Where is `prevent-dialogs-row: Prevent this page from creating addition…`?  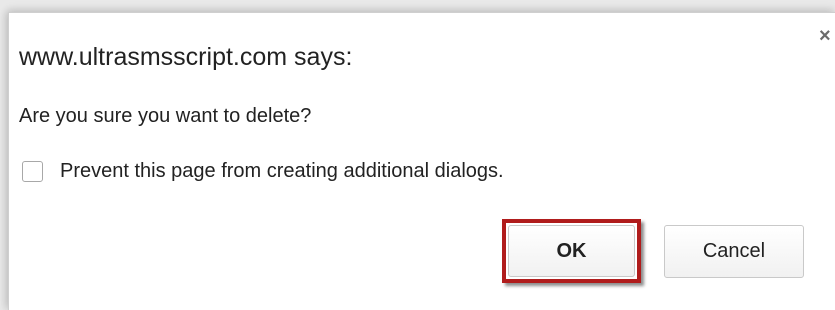
prevent-dialogs-row: Prevent this page from creating addition… is located at coordinates (263, 171).